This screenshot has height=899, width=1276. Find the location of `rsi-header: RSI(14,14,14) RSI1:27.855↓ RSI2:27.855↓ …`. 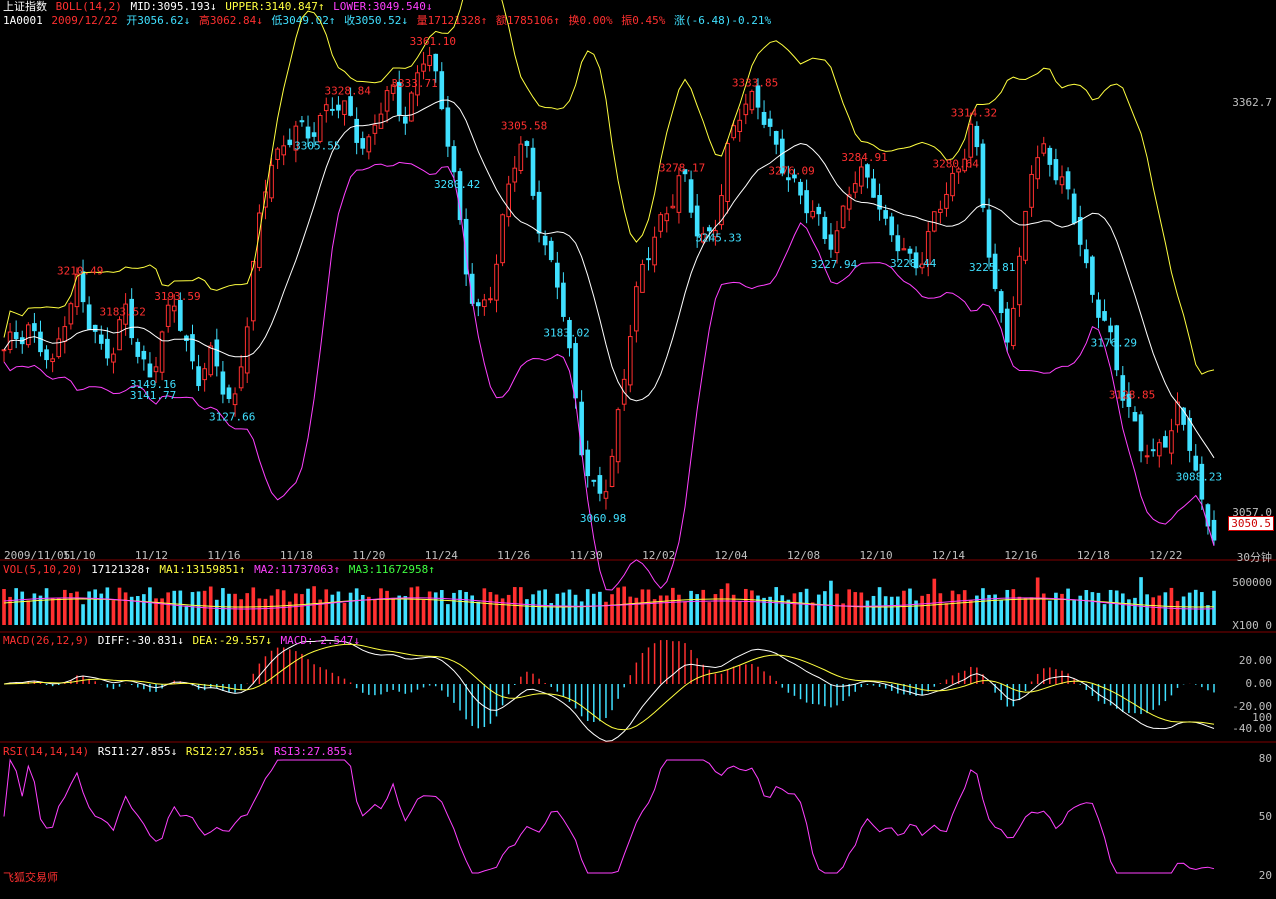

rsi-header: RSI(14,14,14) RSI1:27.855↓ RSI2:27.855↓ … is located at coordinates (179, 752).